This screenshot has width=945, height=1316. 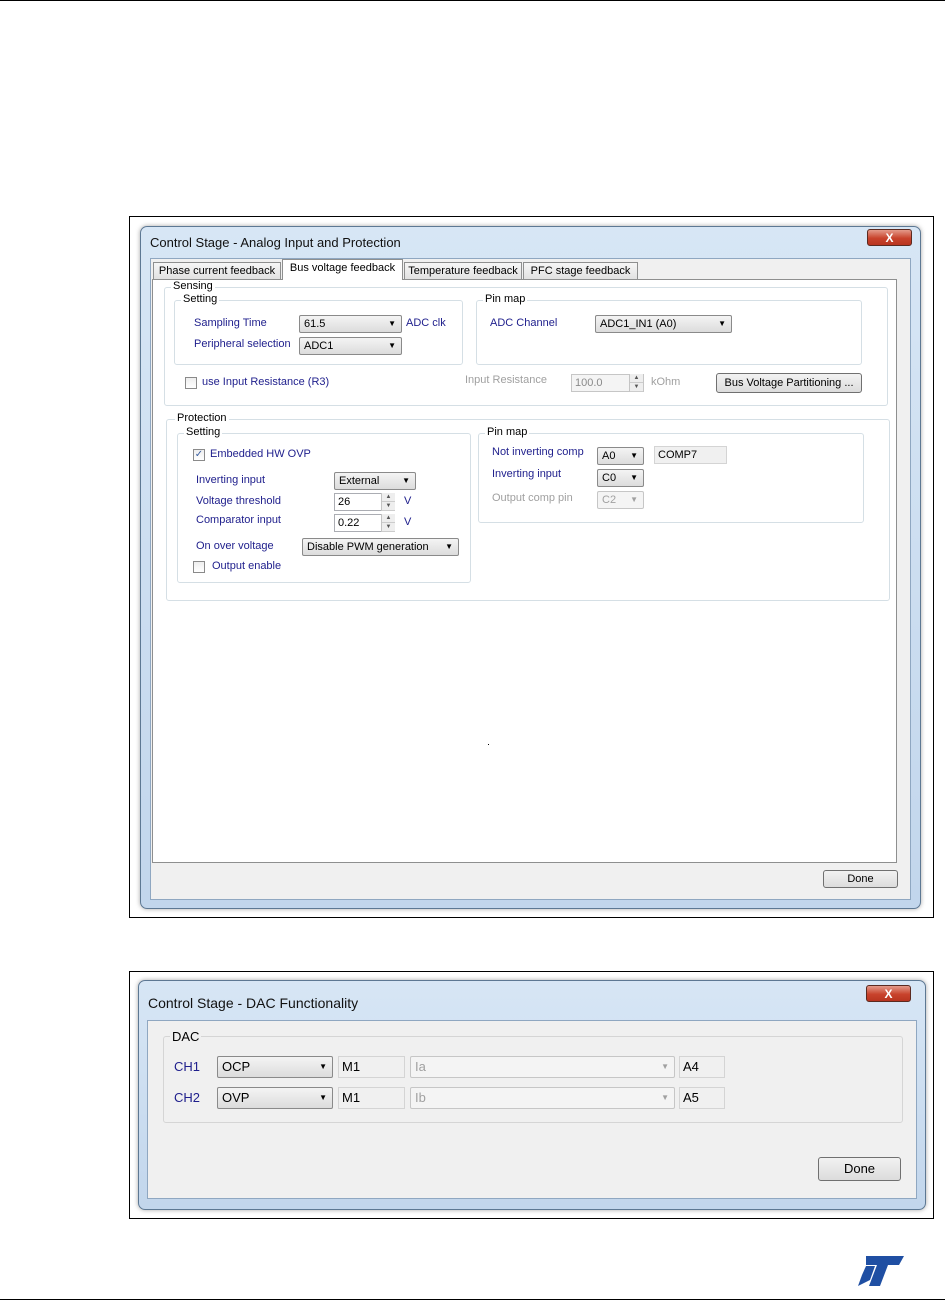 What do you see at coordinates (187, 1066) in the screenshot?
I see `dac-ch1-label: CH1` at bounding box center [187, 1066].